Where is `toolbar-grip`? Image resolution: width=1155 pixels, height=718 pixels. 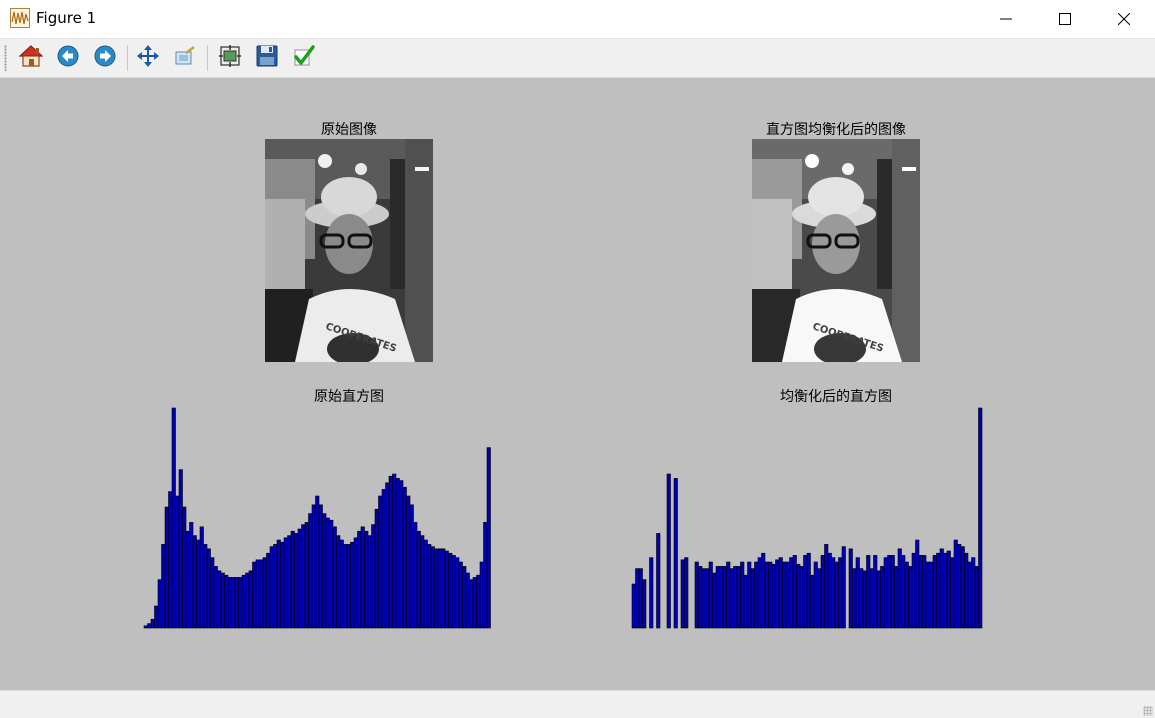 toolbar-grip is located at coordinates (5, 58).